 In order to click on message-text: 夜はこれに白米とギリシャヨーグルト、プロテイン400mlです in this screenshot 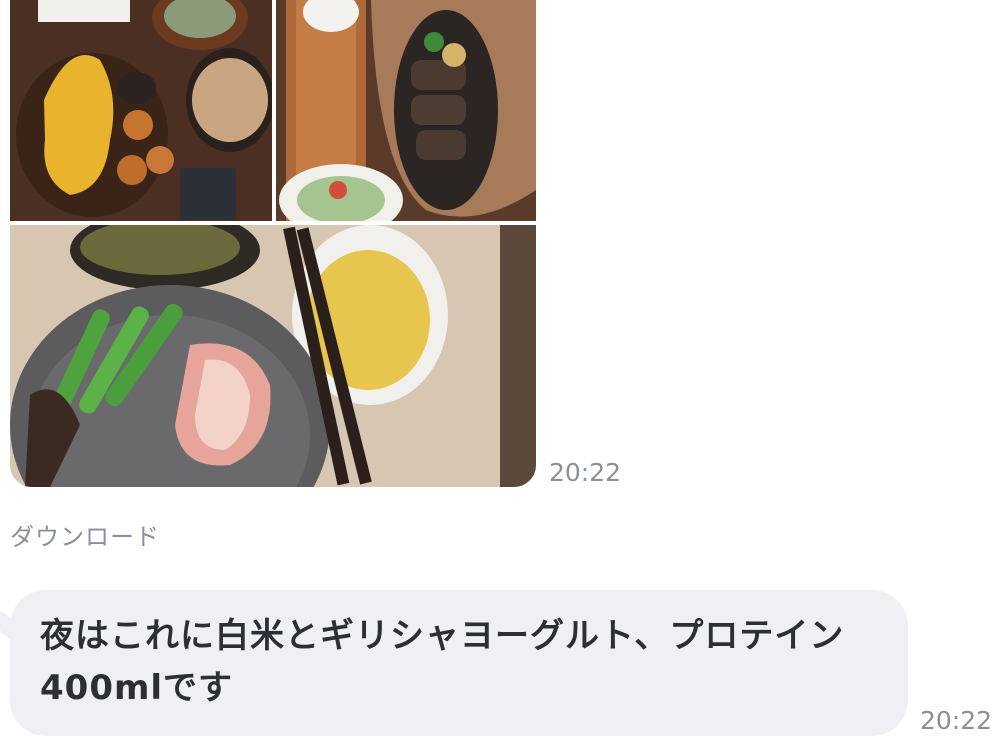, I will do `click(442, 662)`.